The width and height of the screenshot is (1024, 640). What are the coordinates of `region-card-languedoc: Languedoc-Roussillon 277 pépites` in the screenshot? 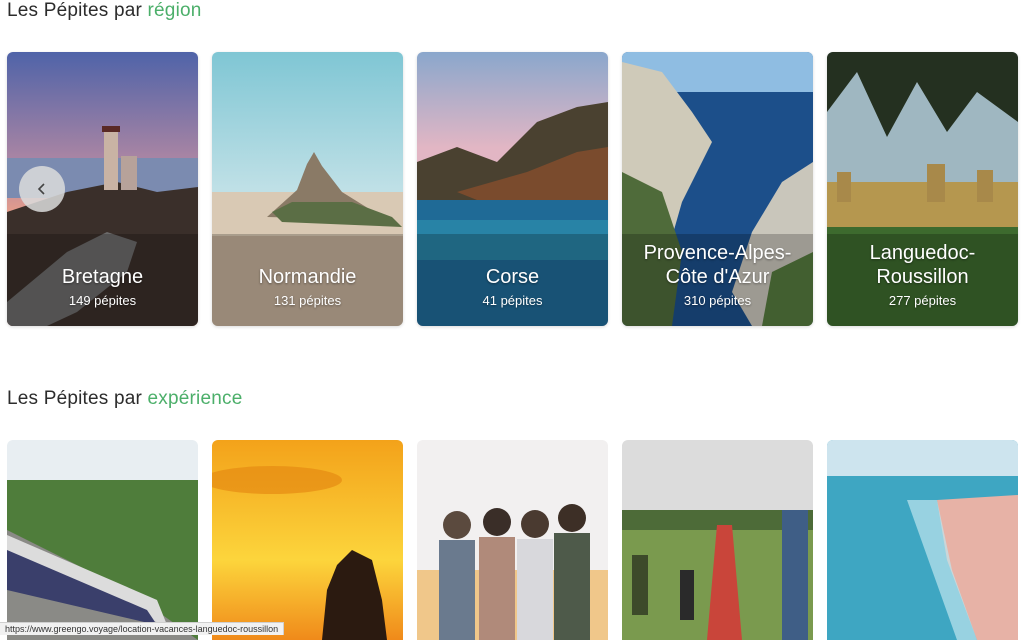 It's located at (922, 189).